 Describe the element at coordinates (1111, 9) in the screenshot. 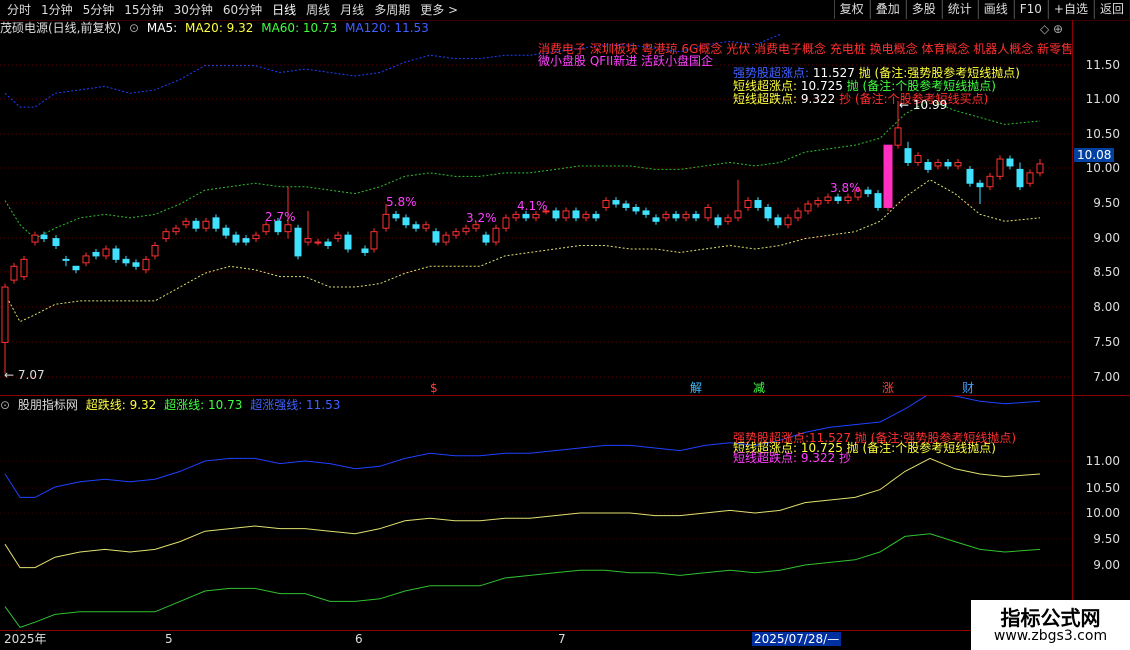

I see `toolbar-button: 返回` at that location.